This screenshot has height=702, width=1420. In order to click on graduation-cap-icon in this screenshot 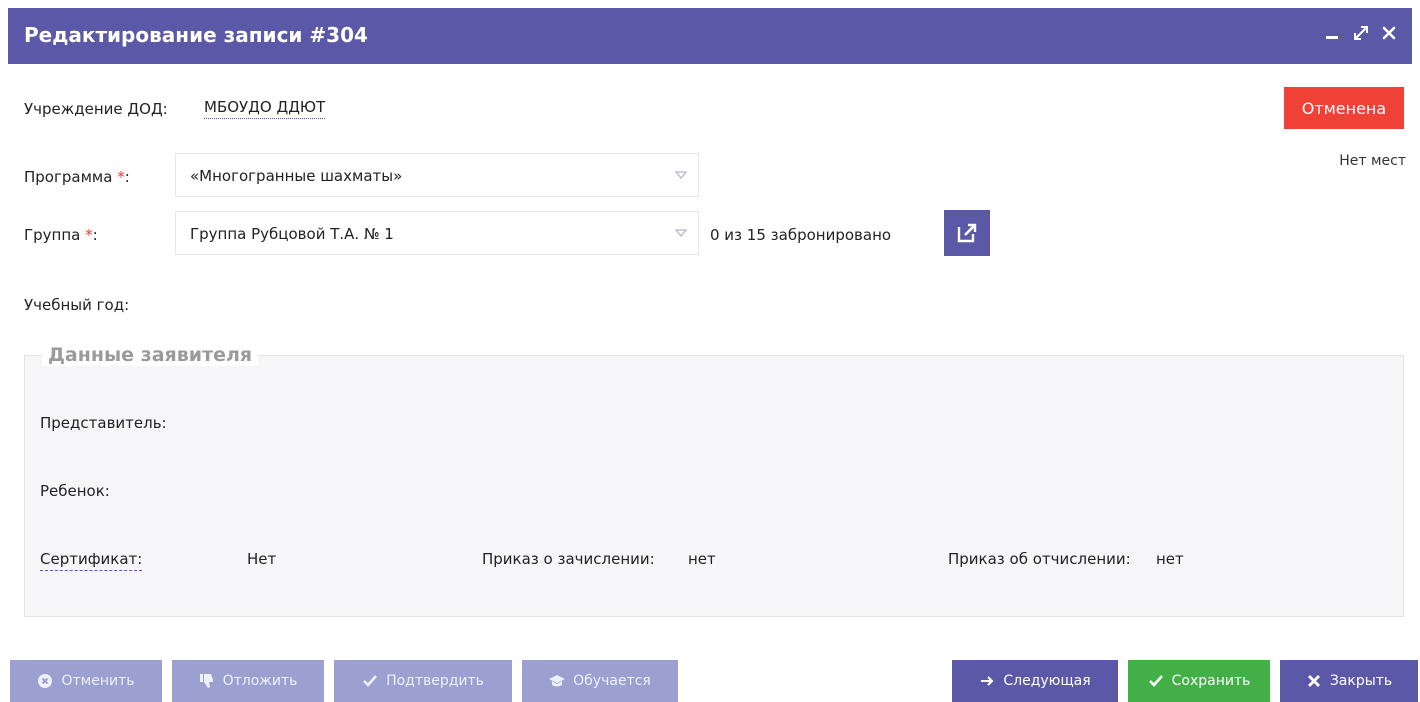, I will do `click(557, 681)`.